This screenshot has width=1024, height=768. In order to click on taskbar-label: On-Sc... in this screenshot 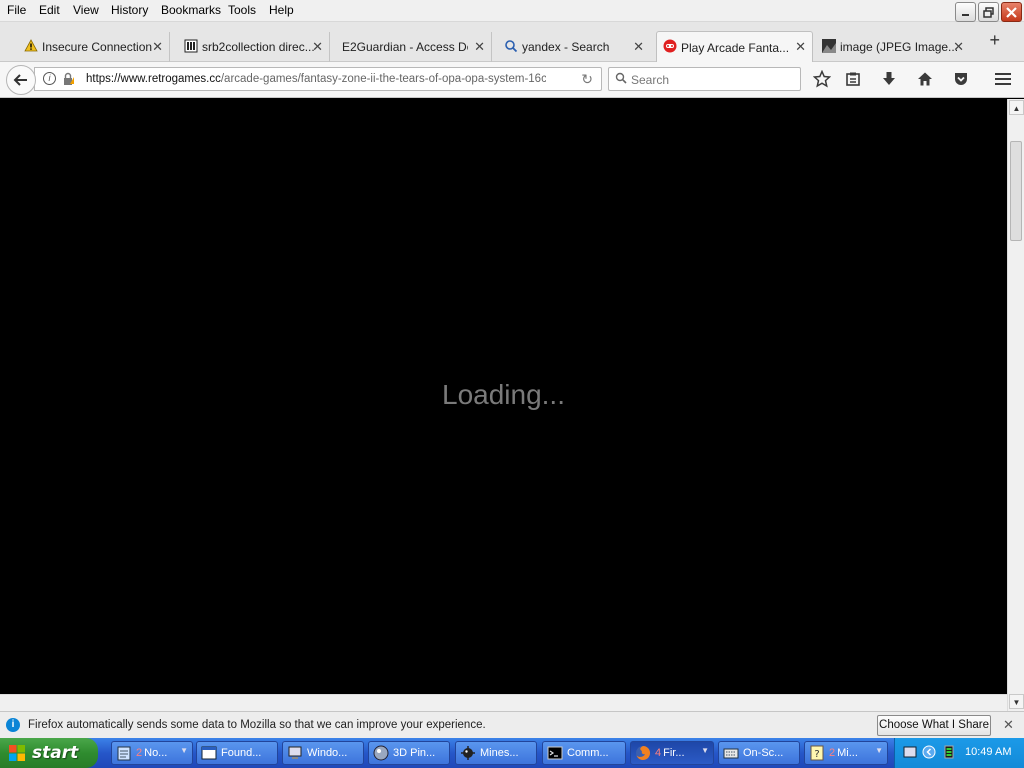, I will do `click(763, 753)`.